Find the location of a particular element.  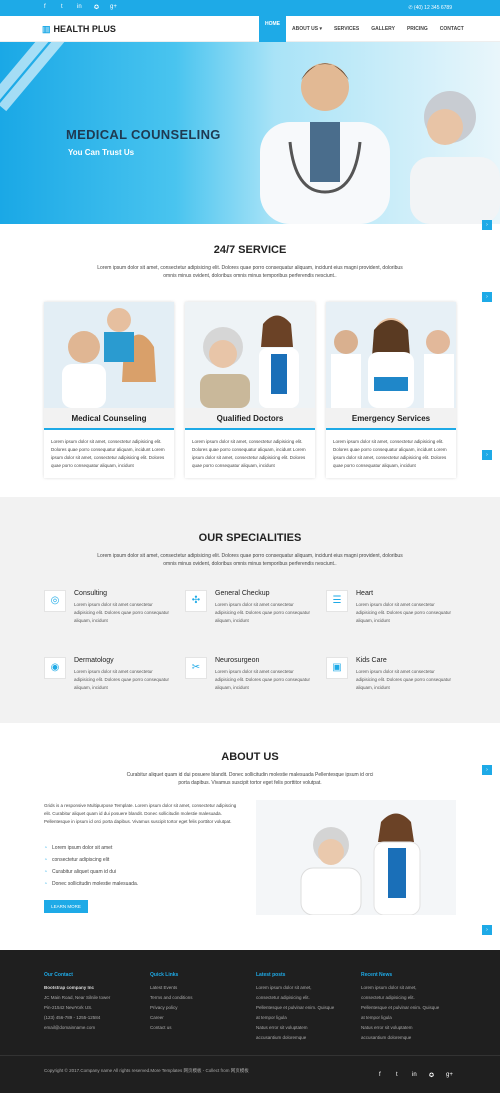

service-card-label: Emergency Services is located at coordinates (391, 419).